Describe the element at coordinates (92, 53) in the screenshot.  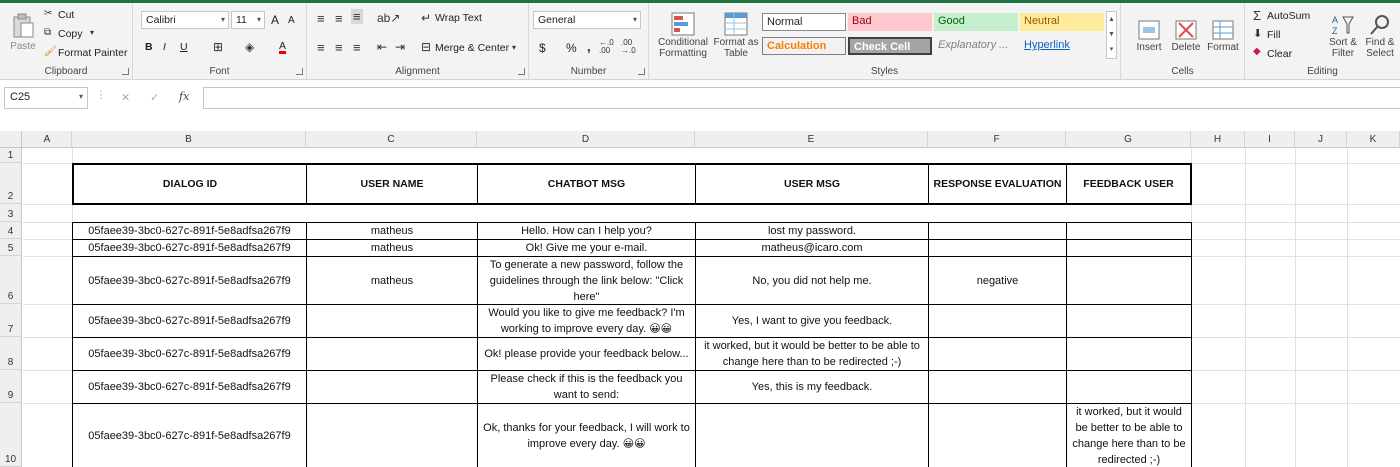
I see `format-painter-button: Format Painter` at that location.